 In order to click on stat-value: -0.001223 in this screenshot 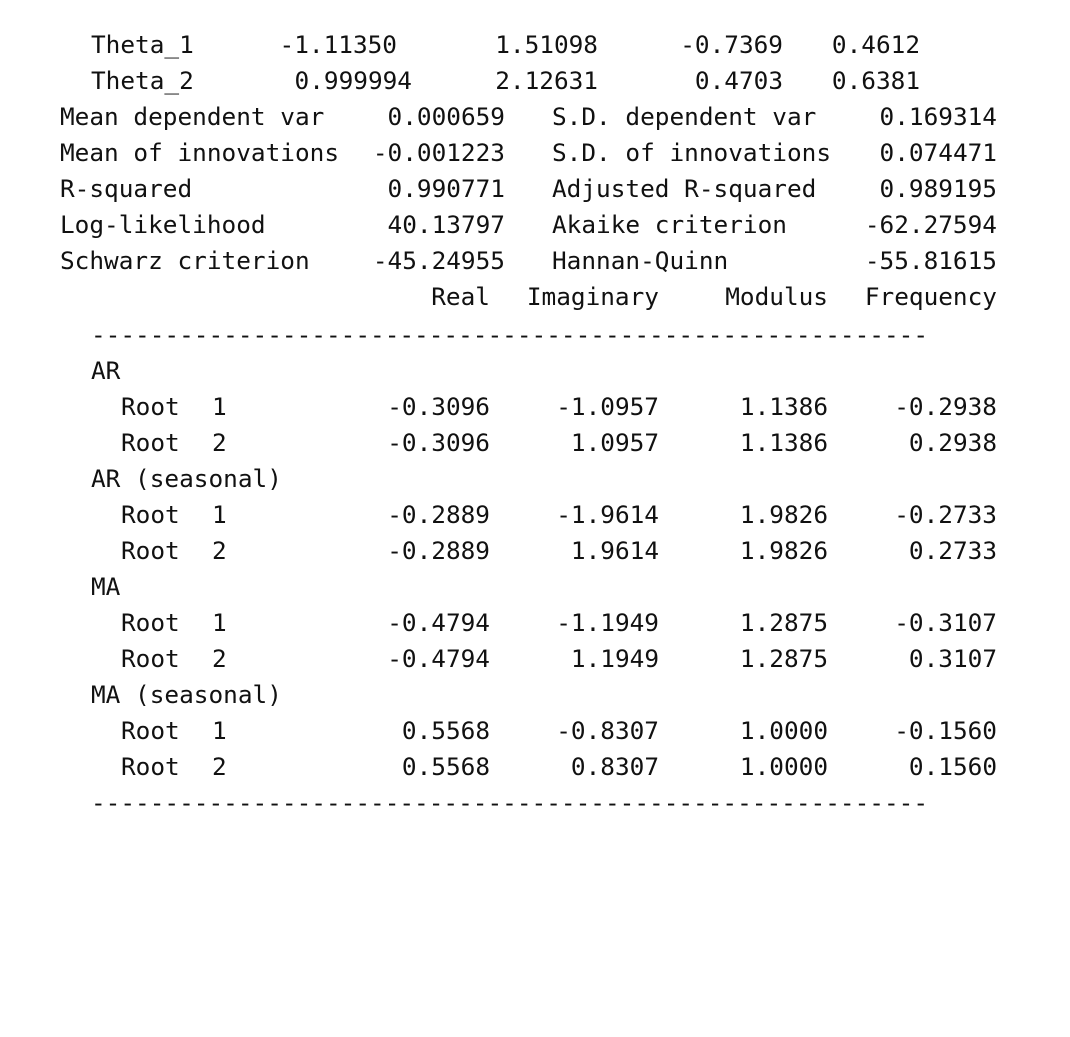, I will do `click(438, 152)`.